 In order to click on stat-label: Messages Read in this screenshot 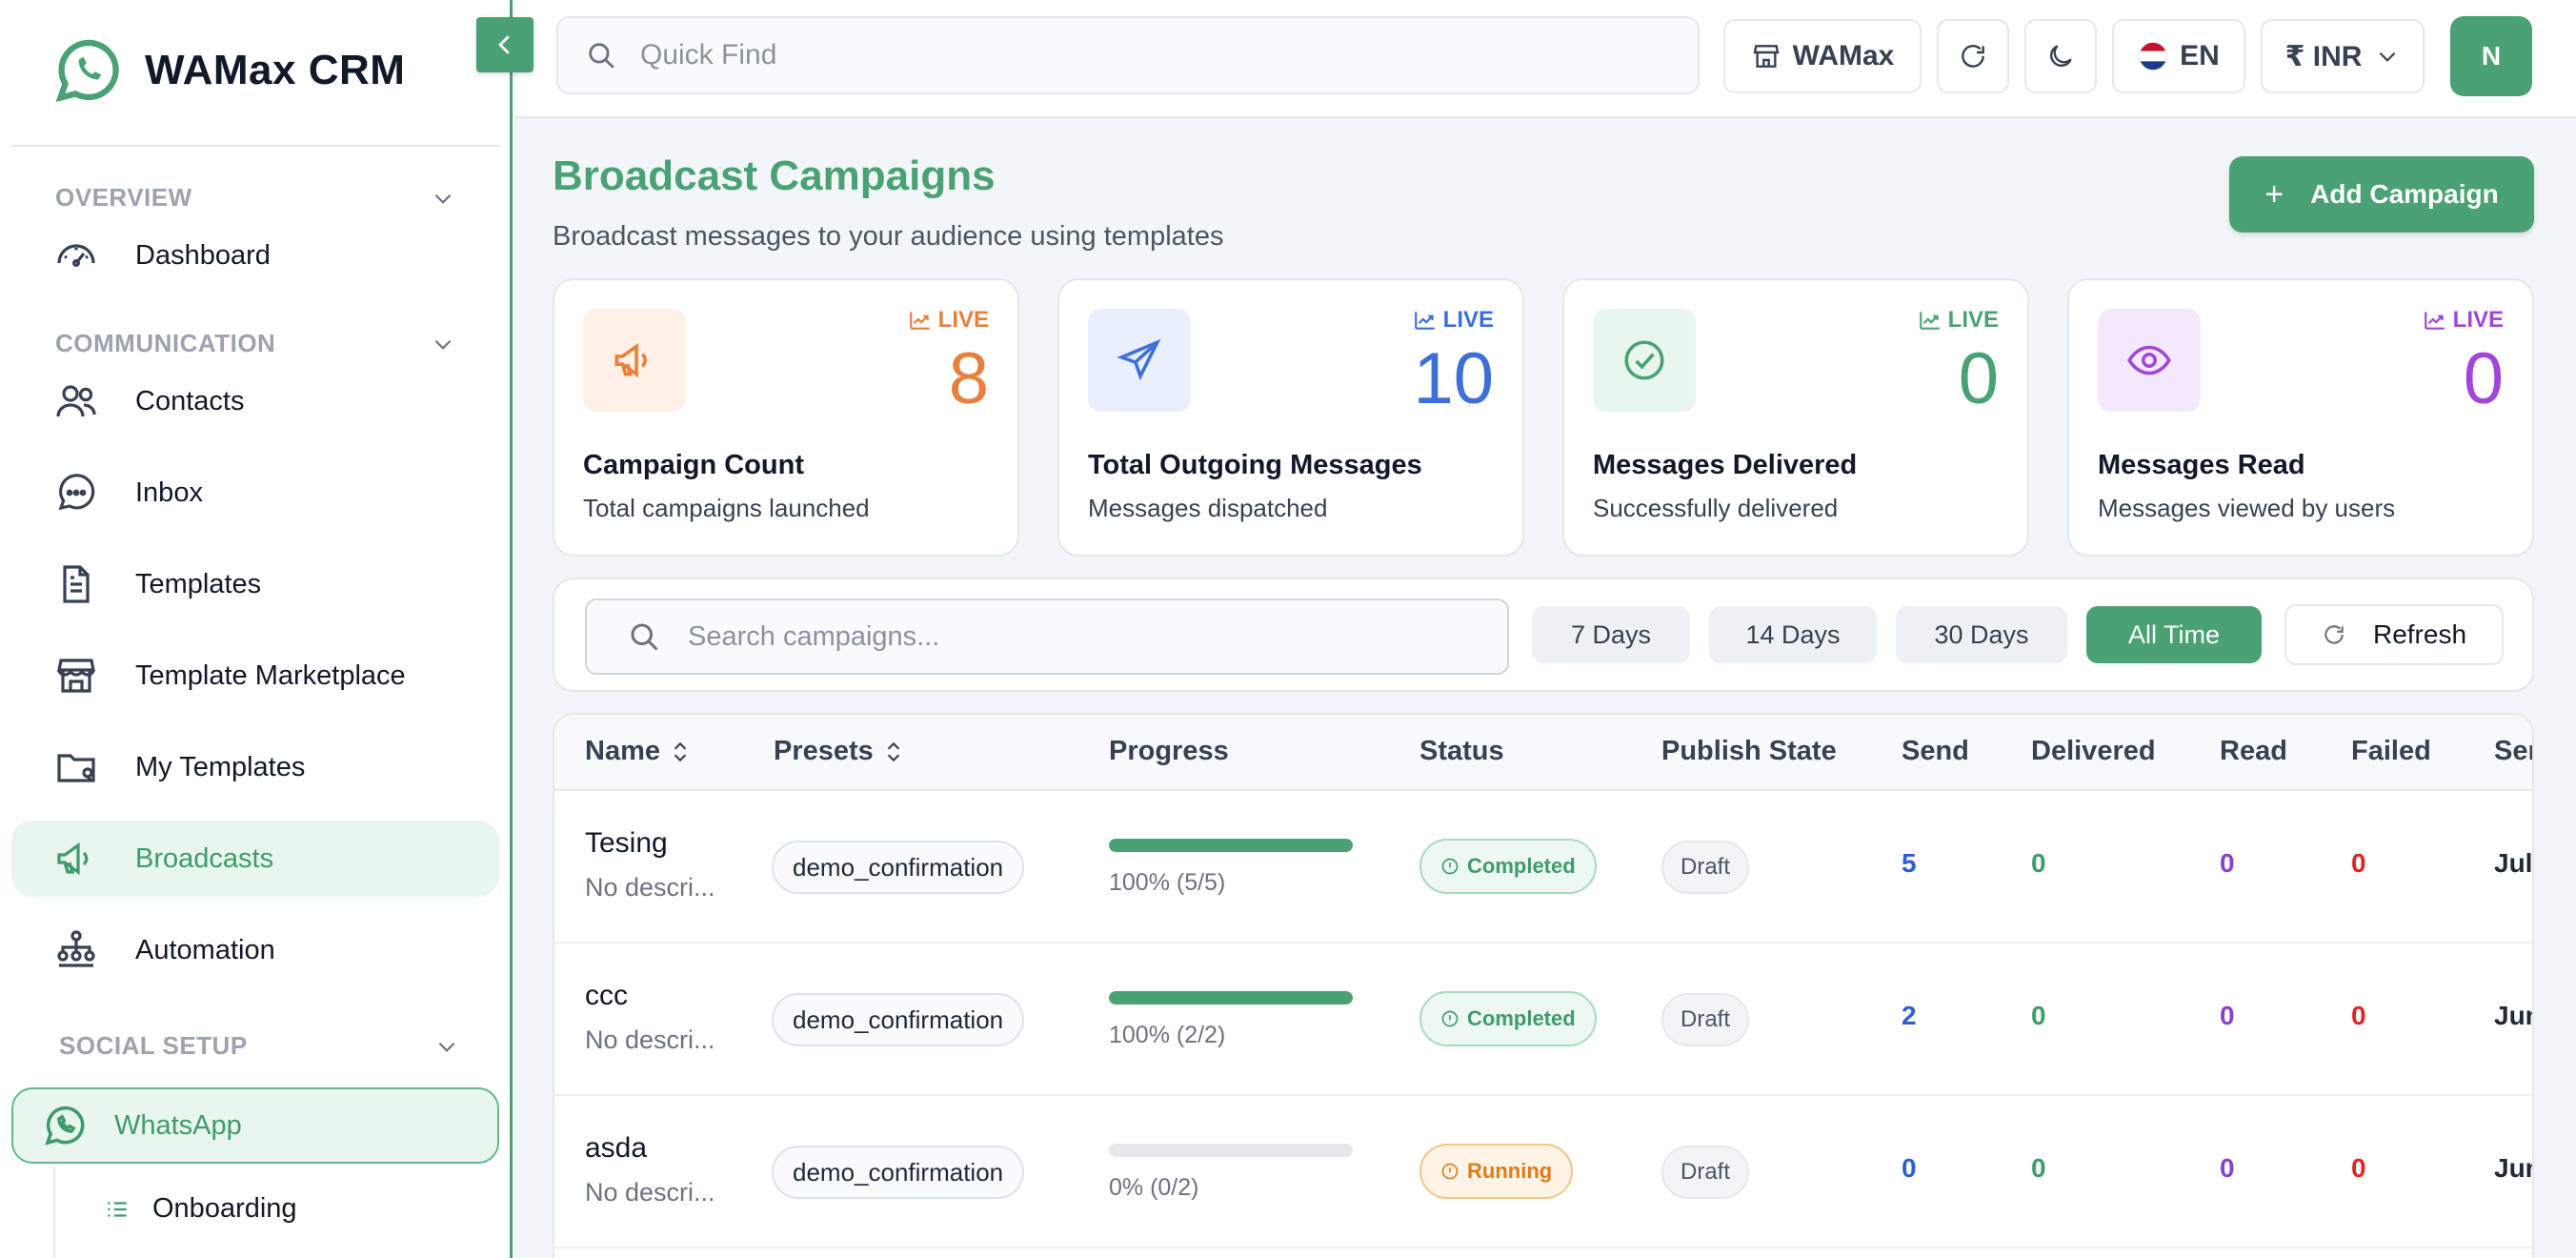, I will do `click(2202, 465)`.